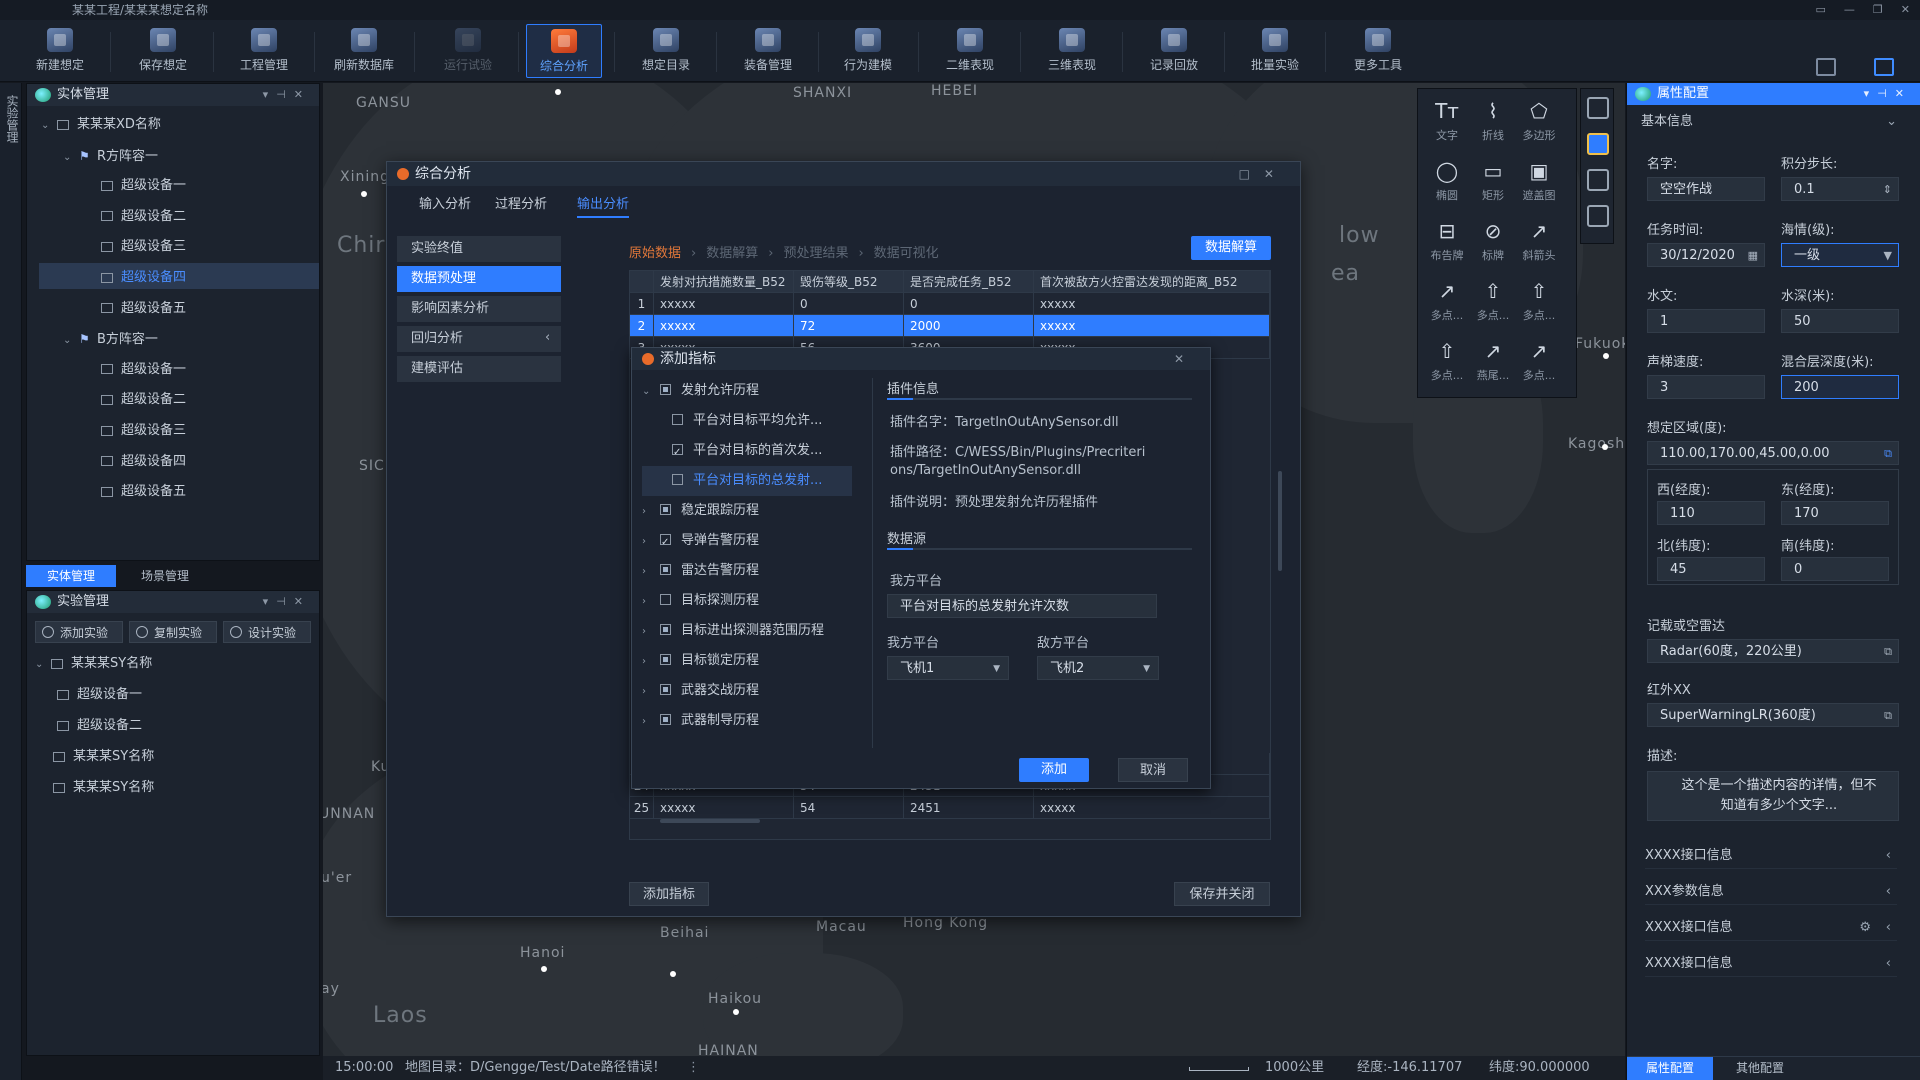 This screenshot has height=1080, width=1920. I want to click on dialog-controls: □✕, so click(1263, 174).